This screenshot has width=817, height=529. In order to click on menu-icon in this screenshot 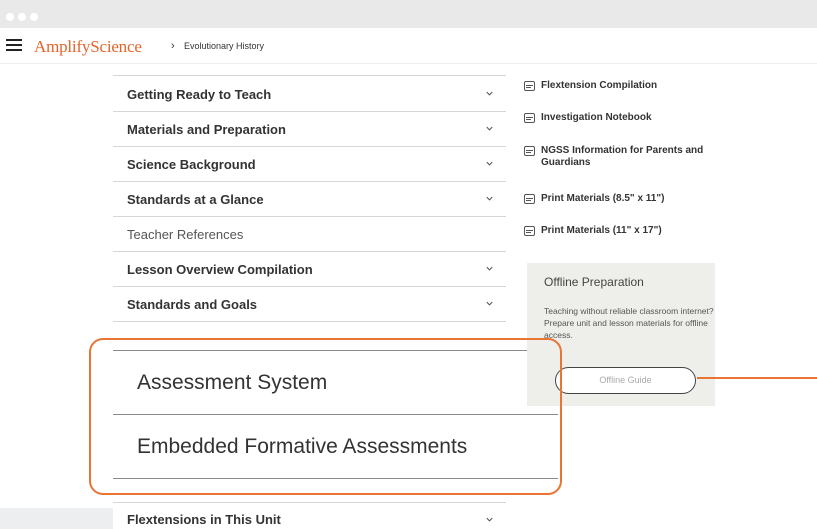, I will do `click(14, 45)`.